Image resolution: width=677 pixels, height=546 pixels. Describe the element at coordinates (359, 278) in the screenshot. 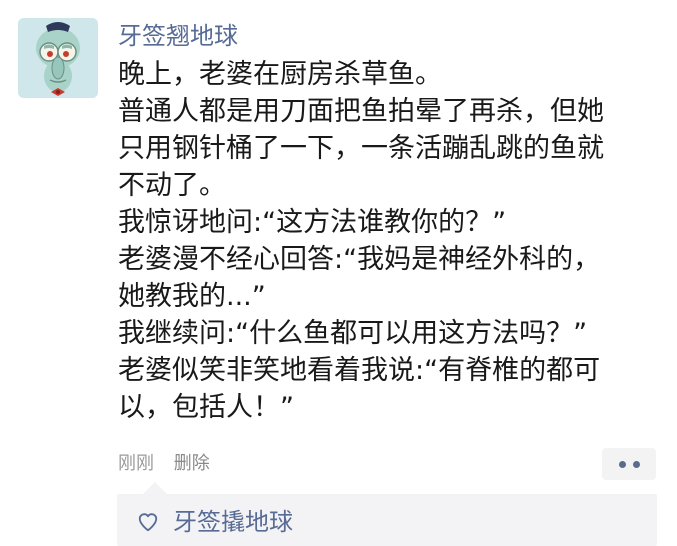

I see `post-paragraph: 老婆漫不经心回答:“我妈是神经外科的， 她教我的...”` at that location.